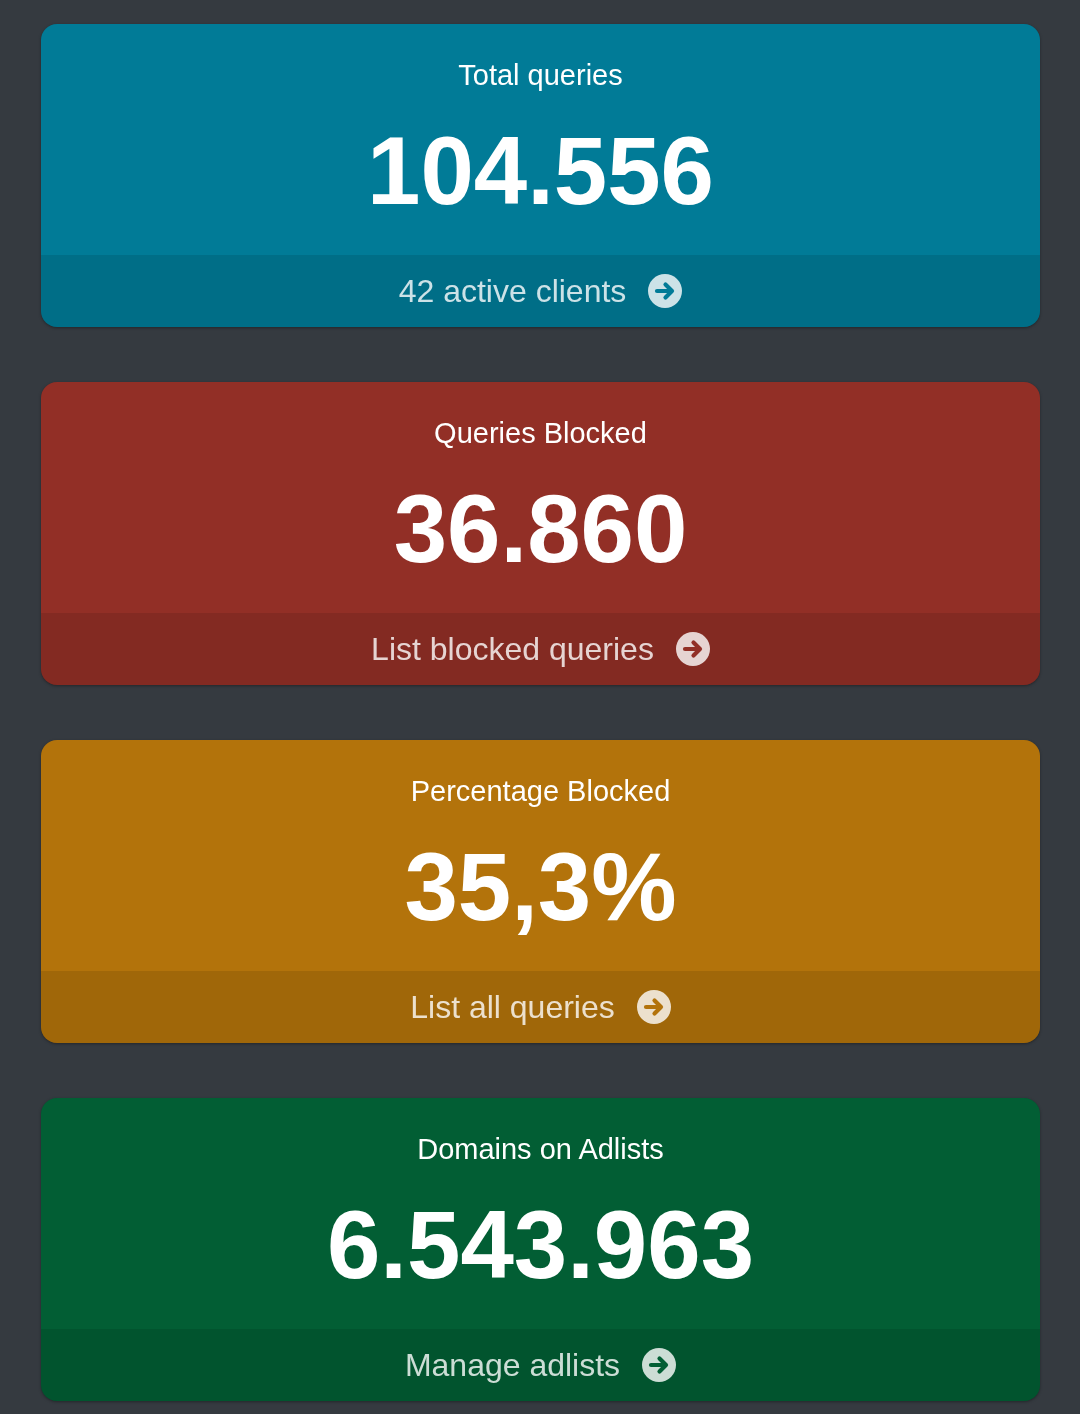  I want to click on stat-value: 6.543.963, so click(540, 1245).